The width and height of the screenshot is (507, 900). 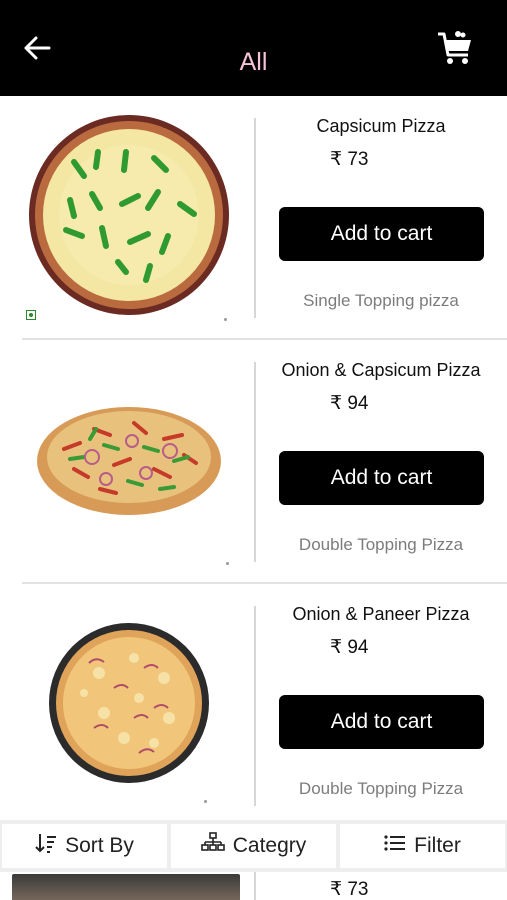 What do you see at coordinates (381, 370) in the screenshot?
I see `product-name: Onion & Capsicum Pizza` at bounding box center [381, 370].